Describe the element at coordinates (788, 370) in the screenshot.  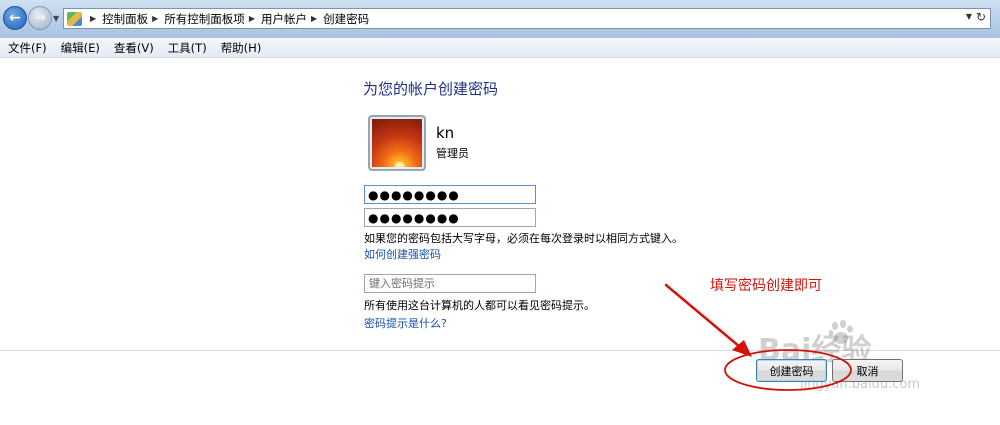
I see `annotation-circle-icon` at that location.